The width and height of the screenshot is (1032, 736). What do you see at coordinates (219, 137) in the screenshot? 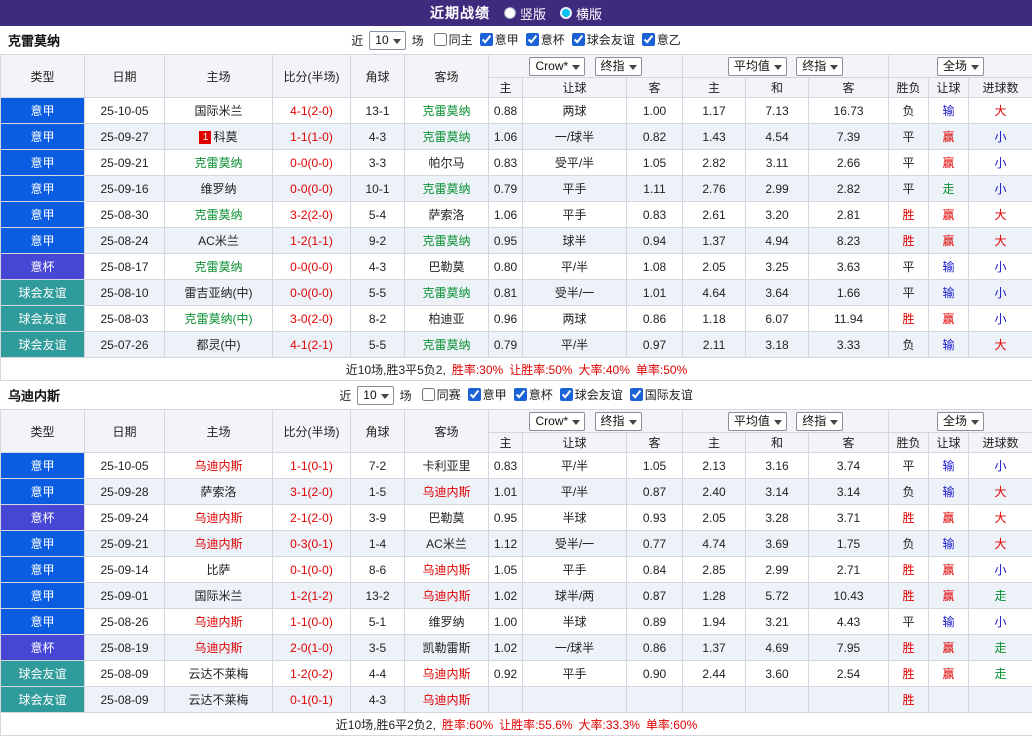
I see `home-team-link: 1科莫` at bounding box center [219, 137].